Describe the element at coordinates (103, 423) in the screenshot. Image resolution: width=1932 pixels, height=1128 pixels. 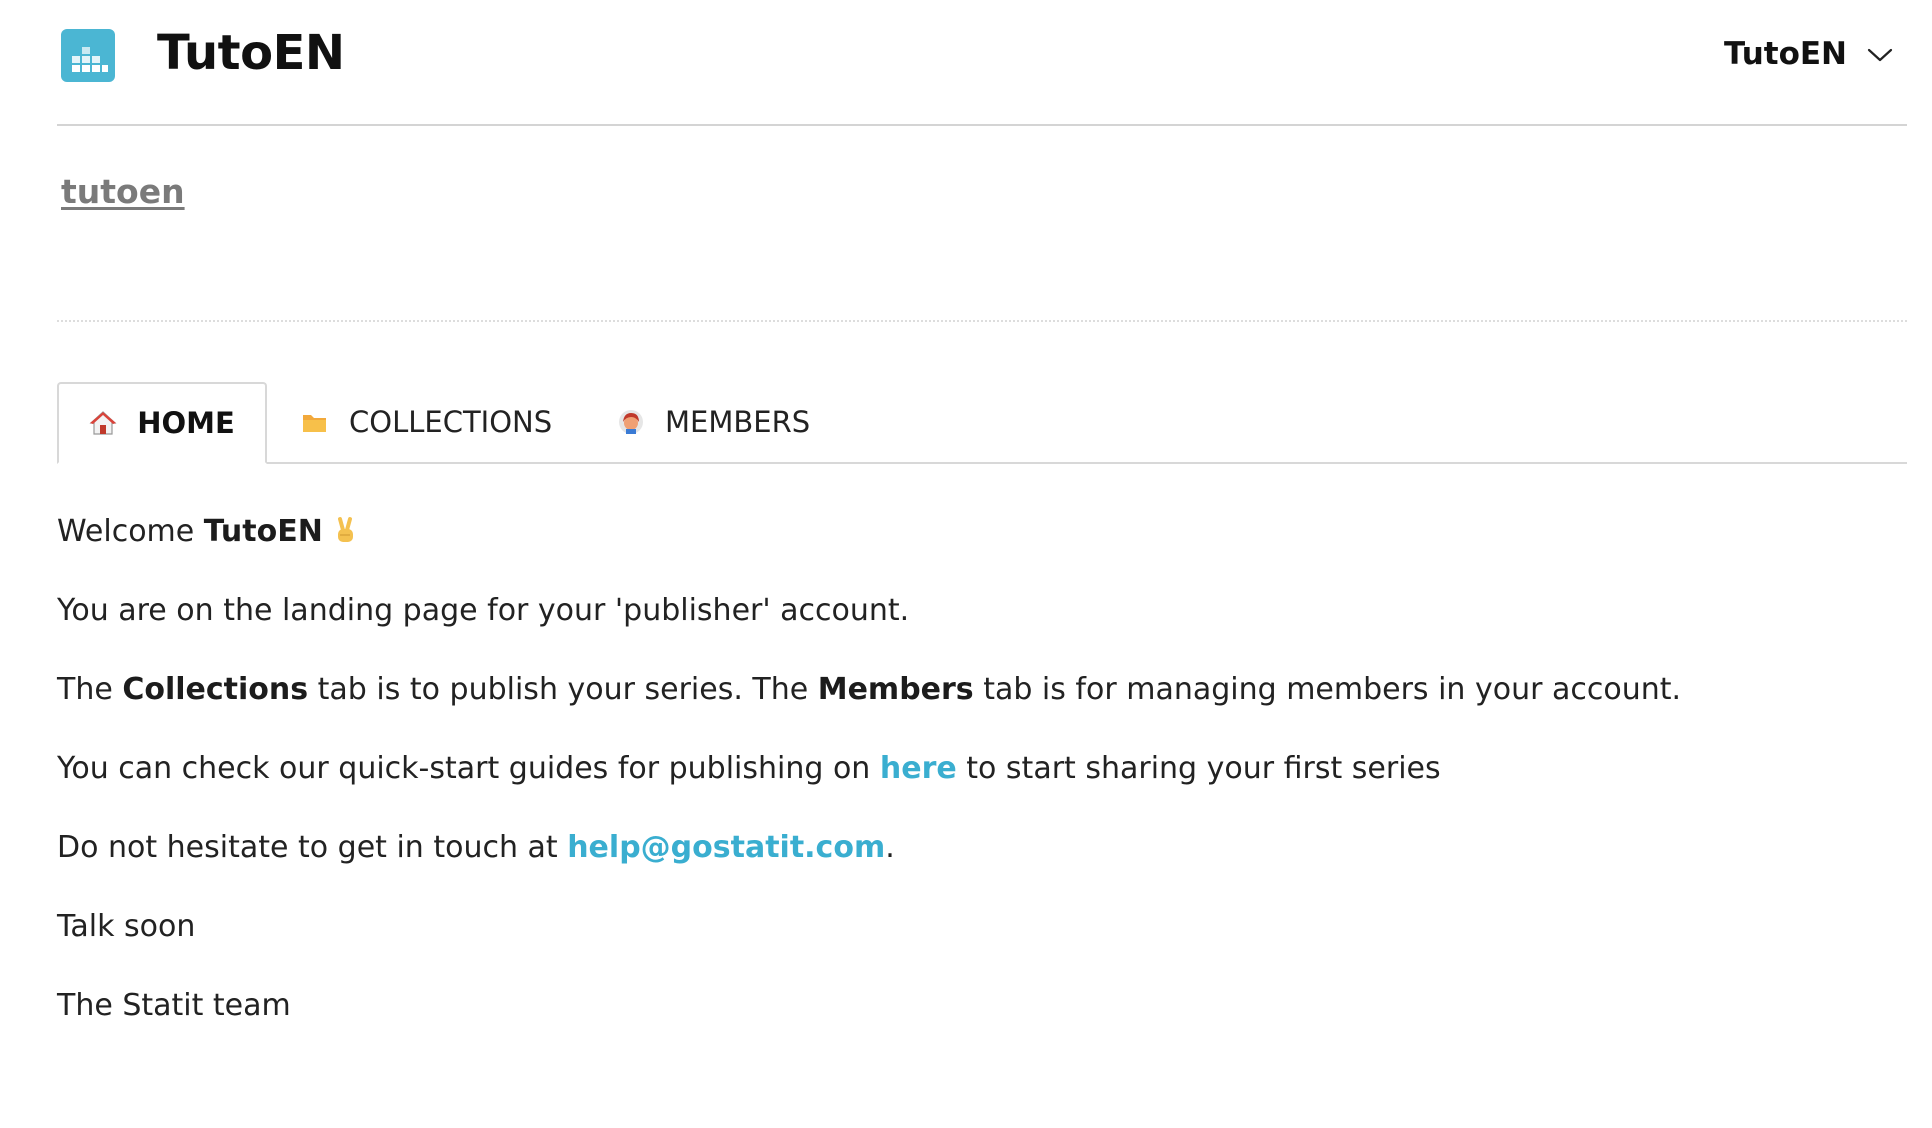
I see `house-icon` at that location.